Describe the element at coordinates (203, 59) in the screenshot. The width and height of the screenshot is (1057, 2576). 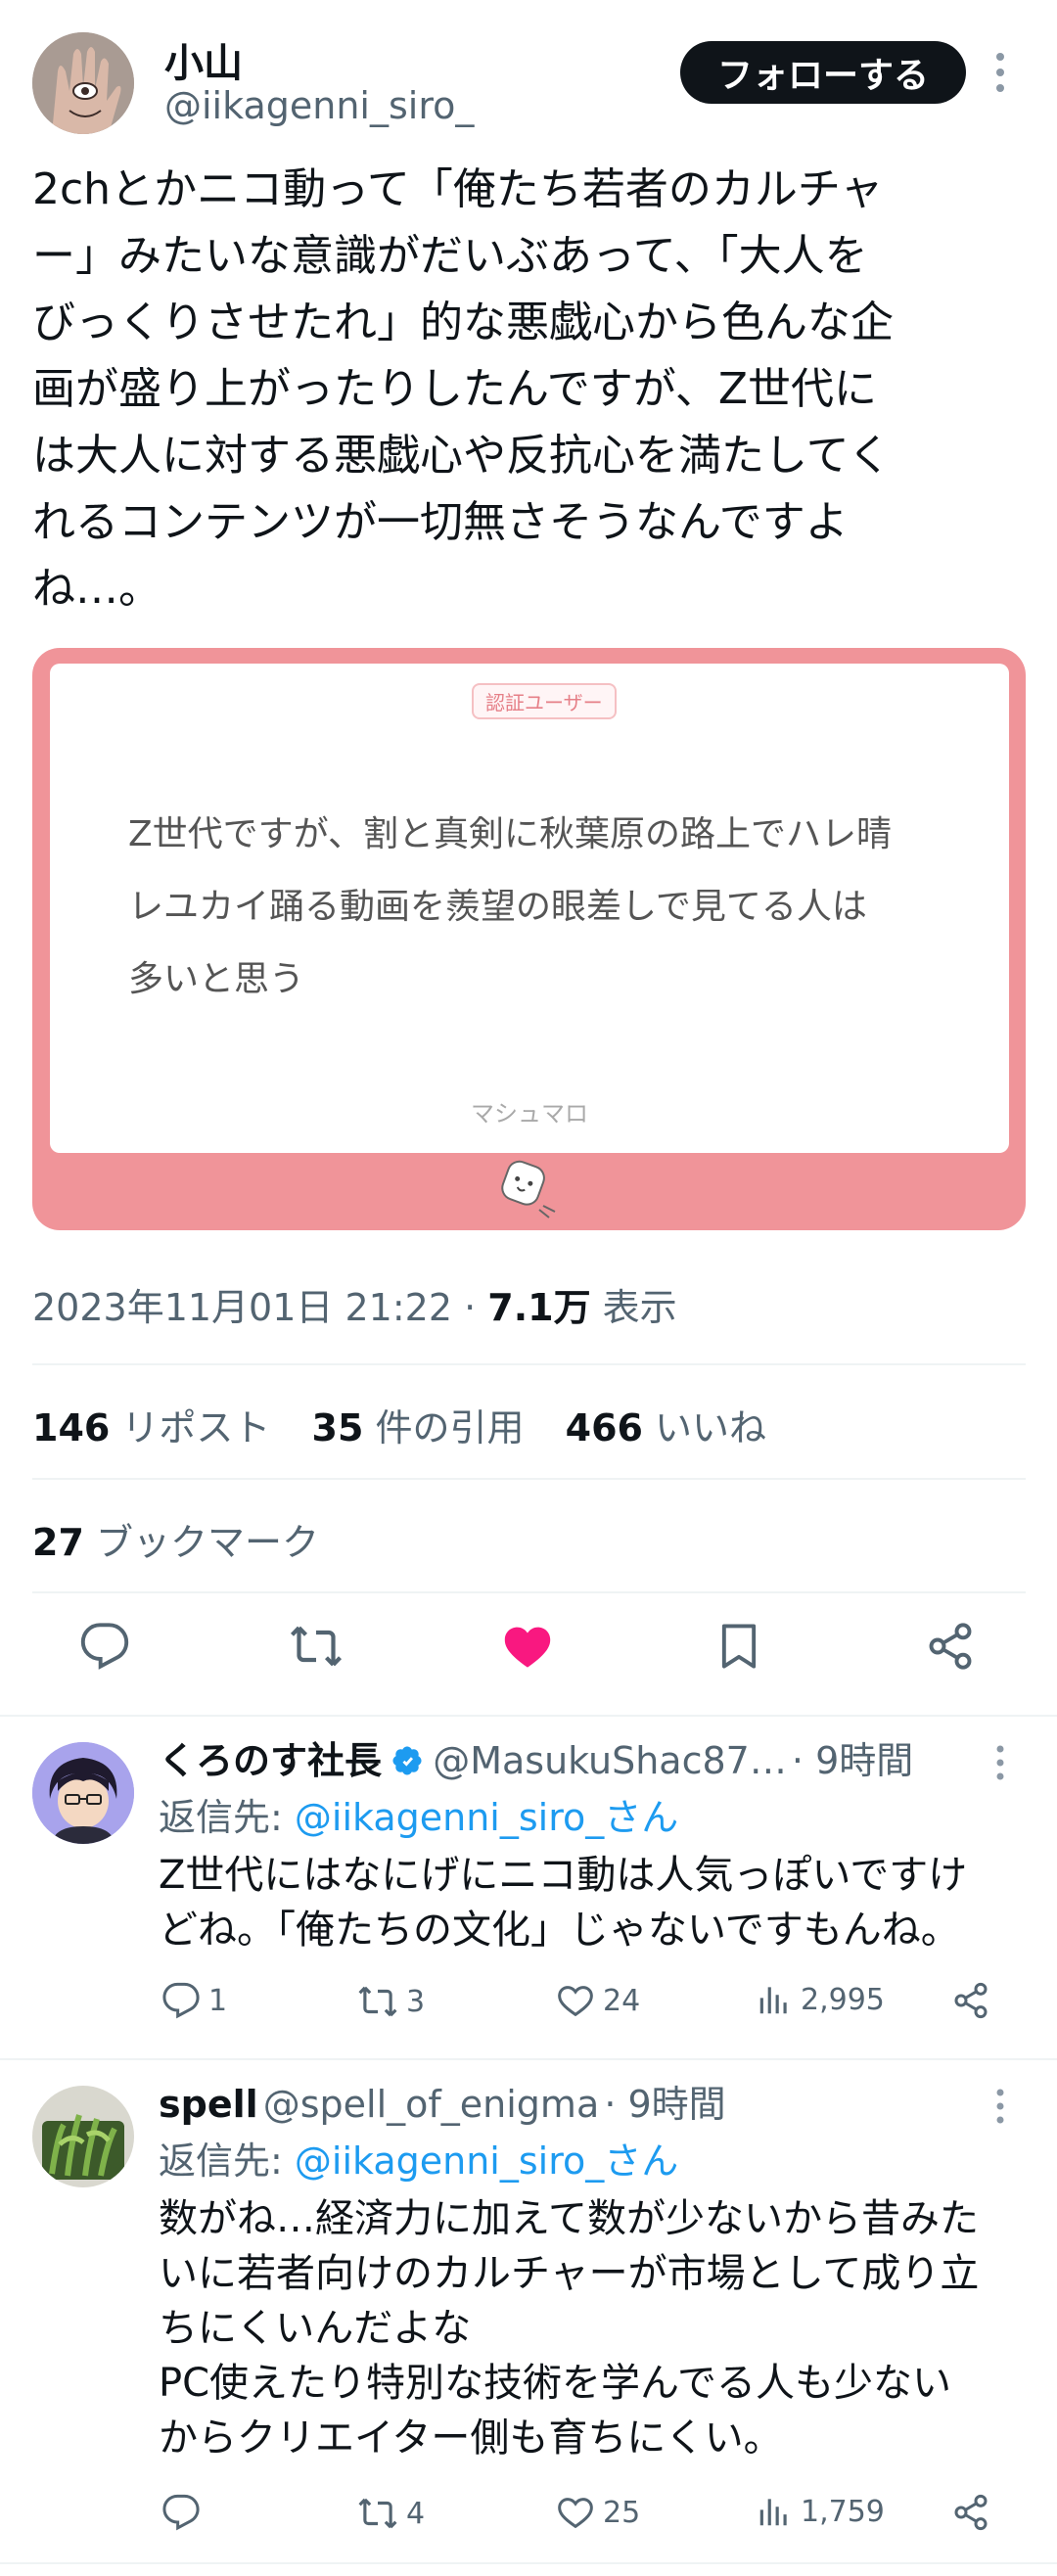
I see `author-name: 小山` at that location.